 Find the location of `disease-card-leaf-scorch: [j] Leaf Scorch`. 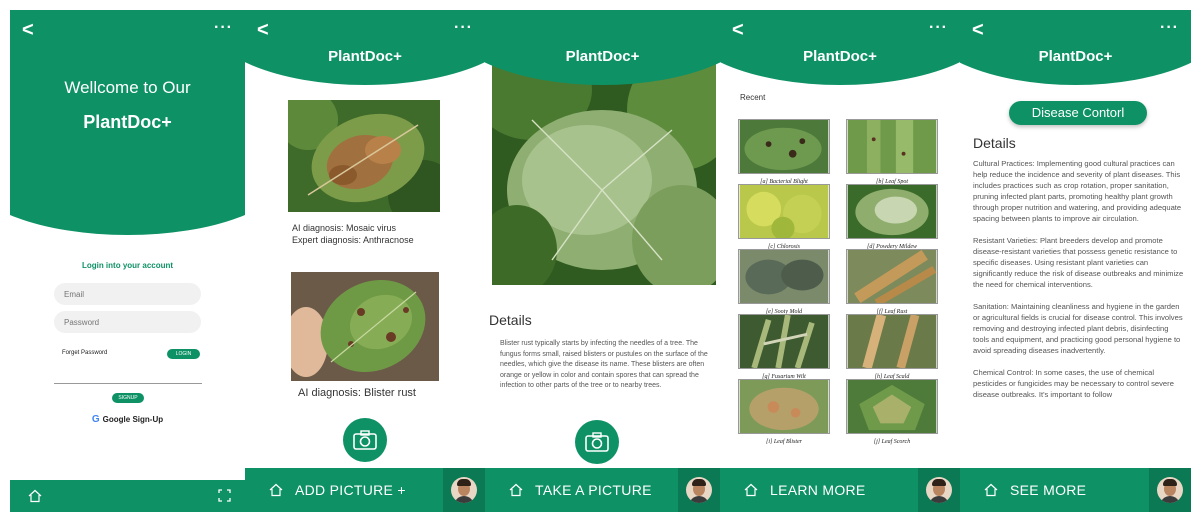

disease-card-leaf-scorch: [j] Leaf Scorch is located at coordinates (892, 412).